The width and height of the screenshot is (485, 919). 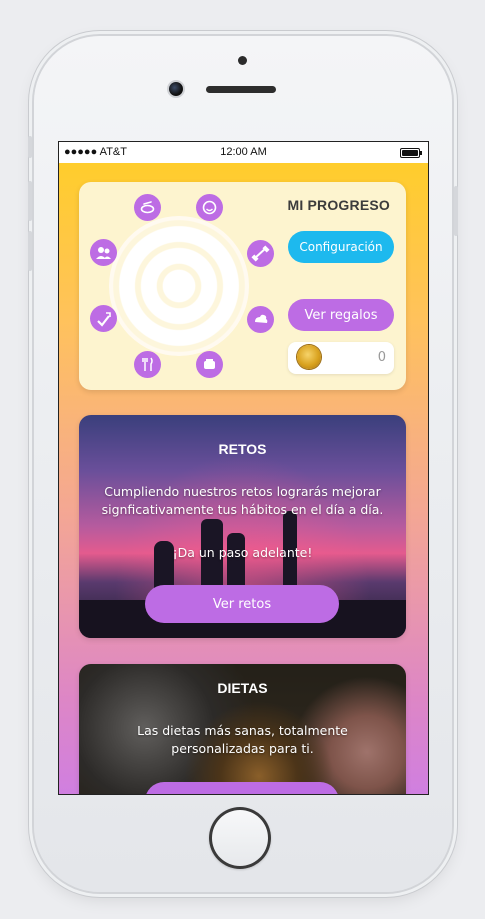 What do you see at coordinates (30, 147) in the screenshot?
I see `mute-switch` at bounding box center [30, 147].